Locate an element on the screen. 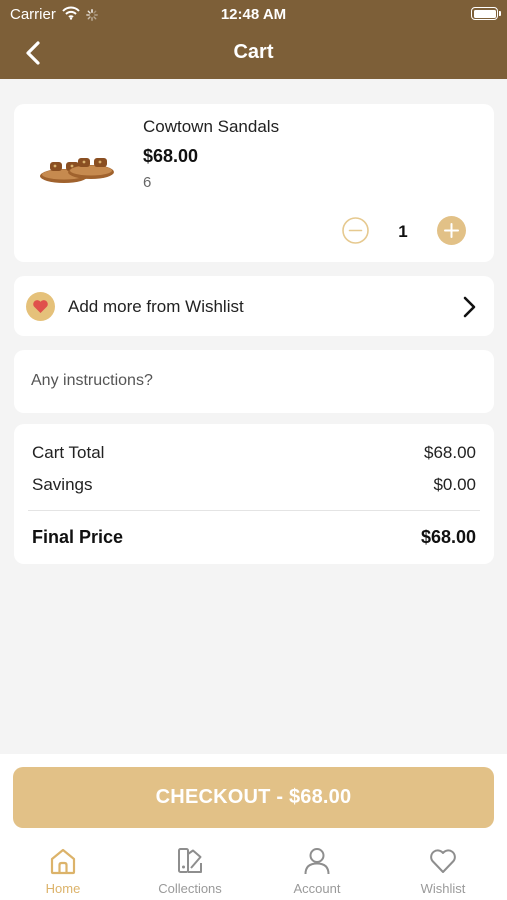 Image resolution: width=507 pixels, height=900 pixels. decrease-quantity-button is located at coordinates (355, 230).